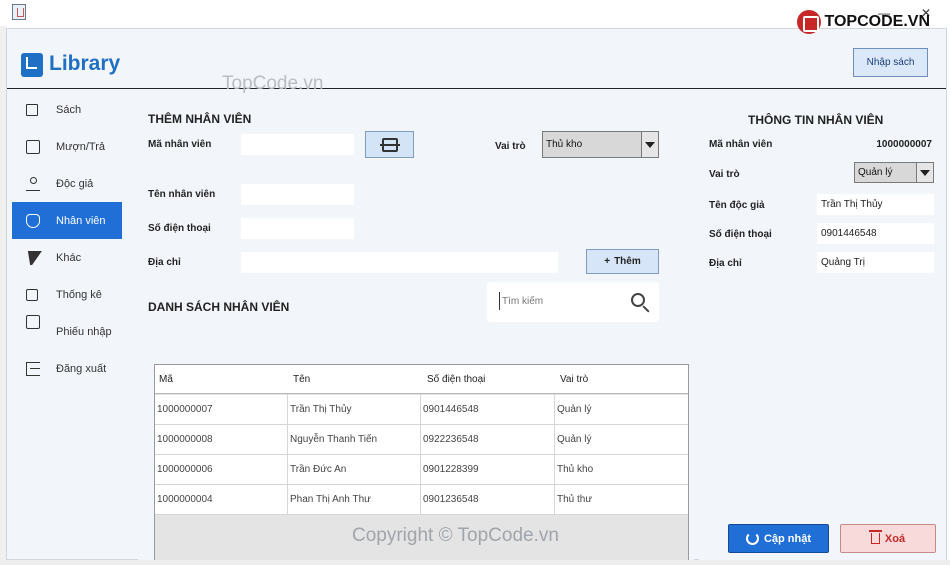 The width and height of the screenshot is (950, 565). What do you see at coordinates (875, 233) in the screenshot?
I see `info-phone-field: 0901446548` at bounding box center [875, 233].